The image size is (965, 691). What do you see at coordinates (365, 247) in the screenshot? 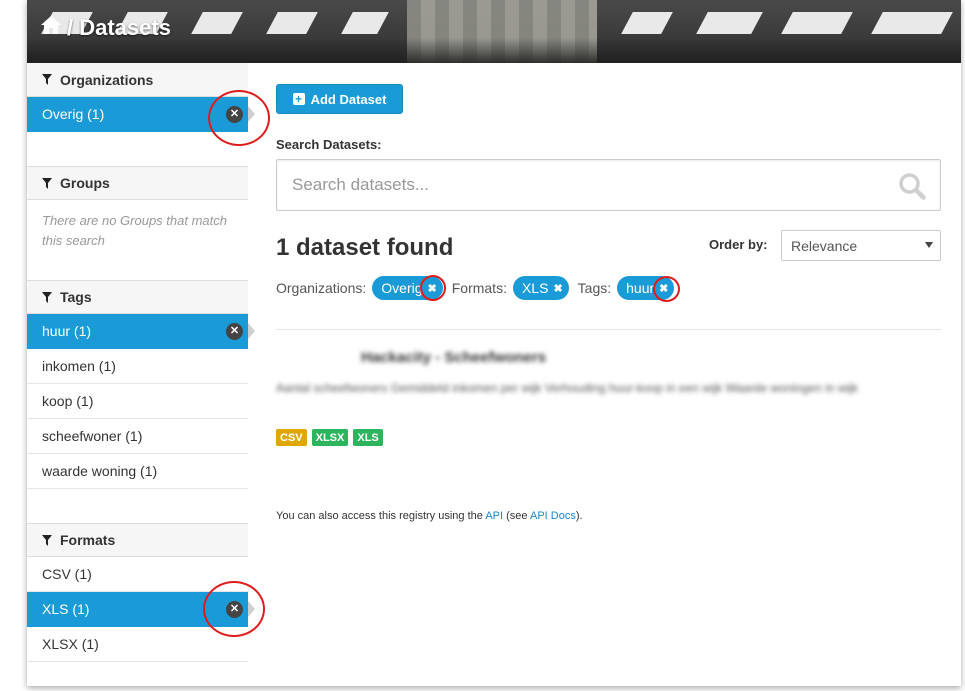
I see `result-count: 1 dataset found` at bounding box center [365, 247].